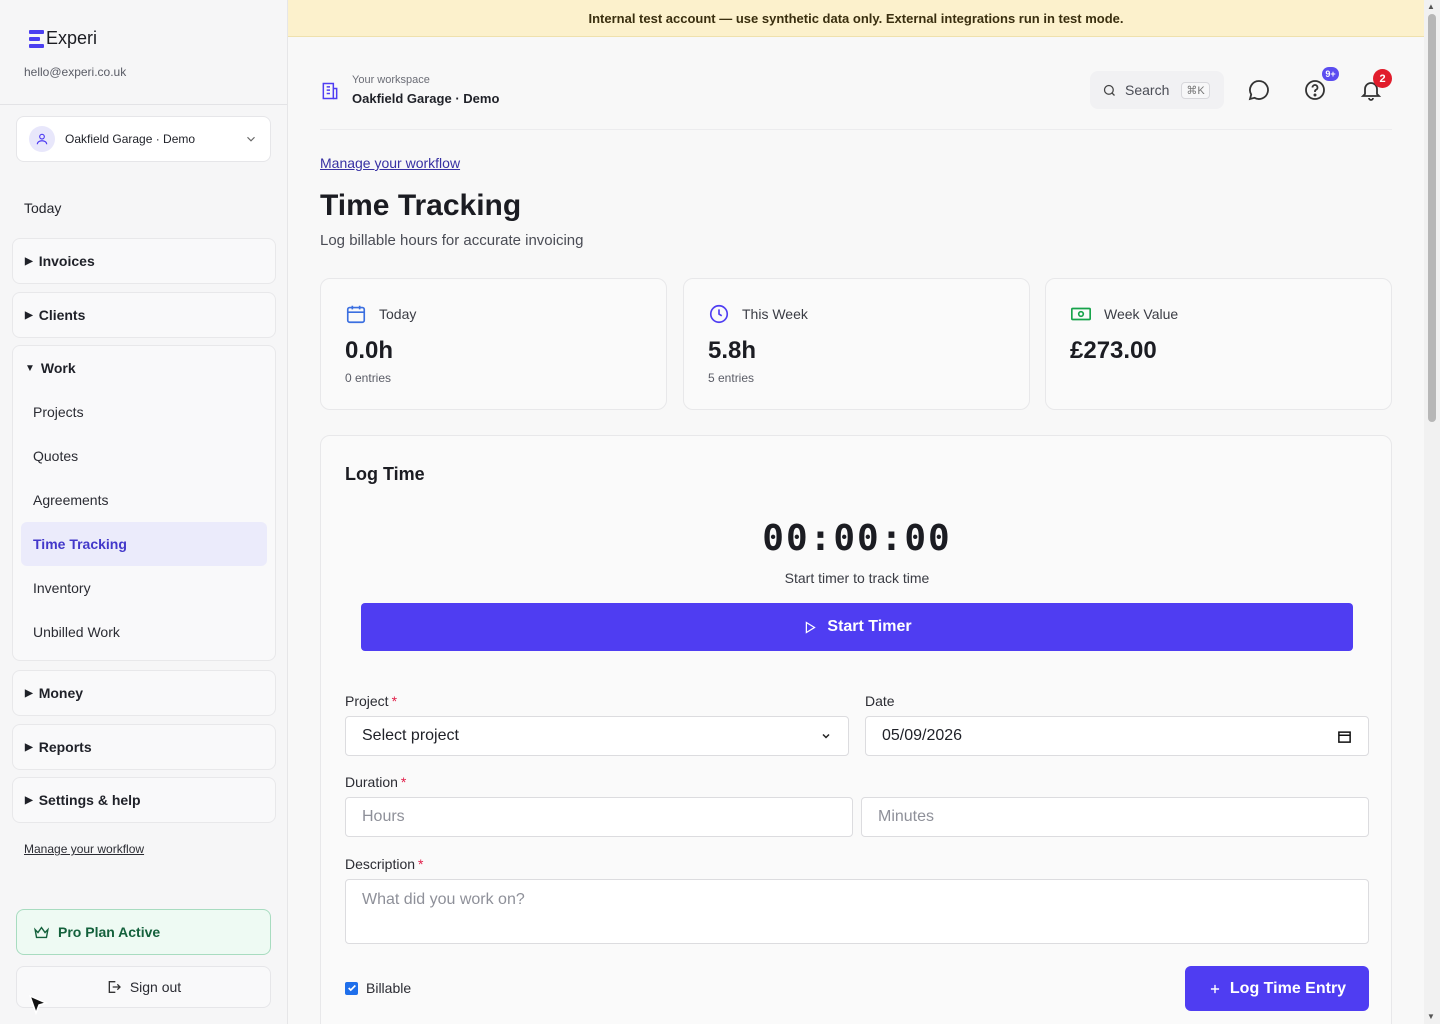  Describe the element at coordinates (144, 456) in the screenshot. I see `sidebar-item-quotes: Quotes` at that location.